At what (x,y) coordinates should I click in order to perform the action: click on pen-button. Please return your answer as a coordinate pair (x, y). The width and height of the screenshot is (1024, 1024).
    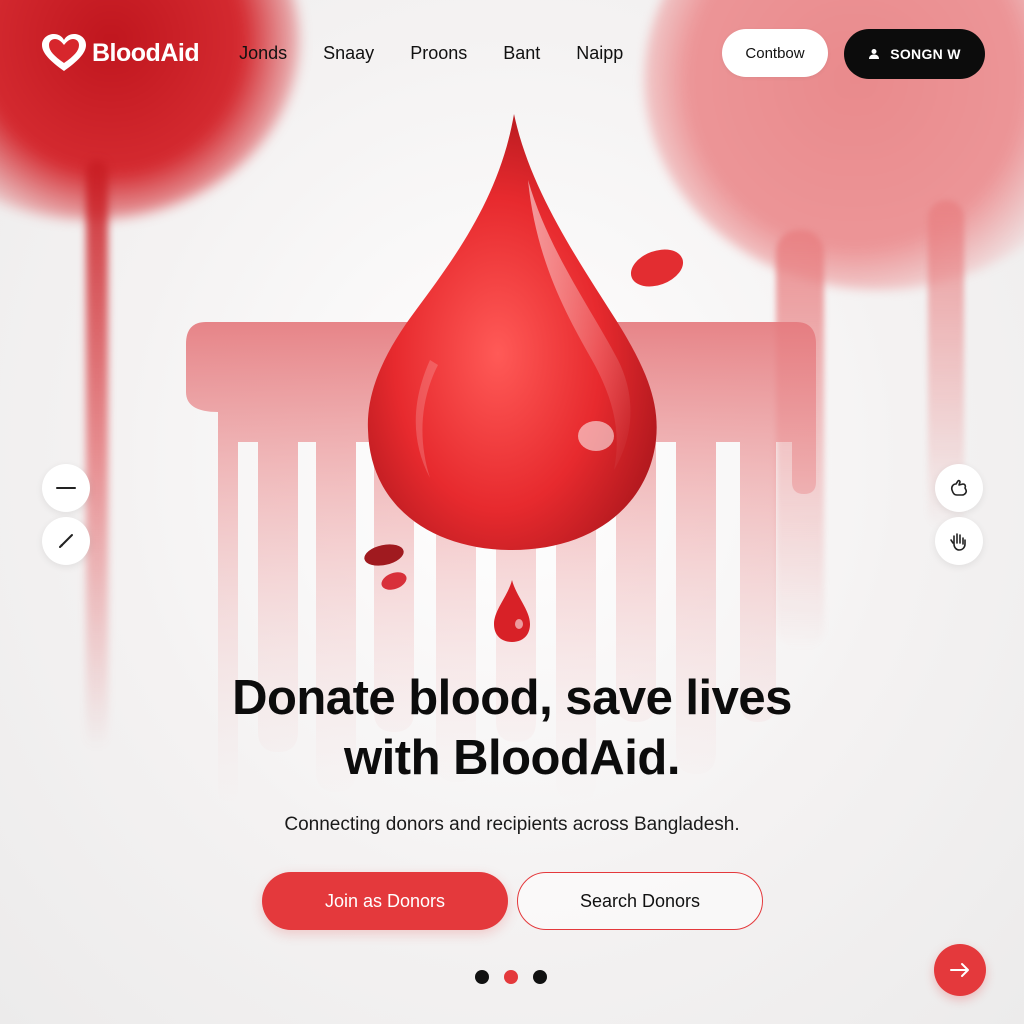
    Looking at the image, I should click on (66, 541).